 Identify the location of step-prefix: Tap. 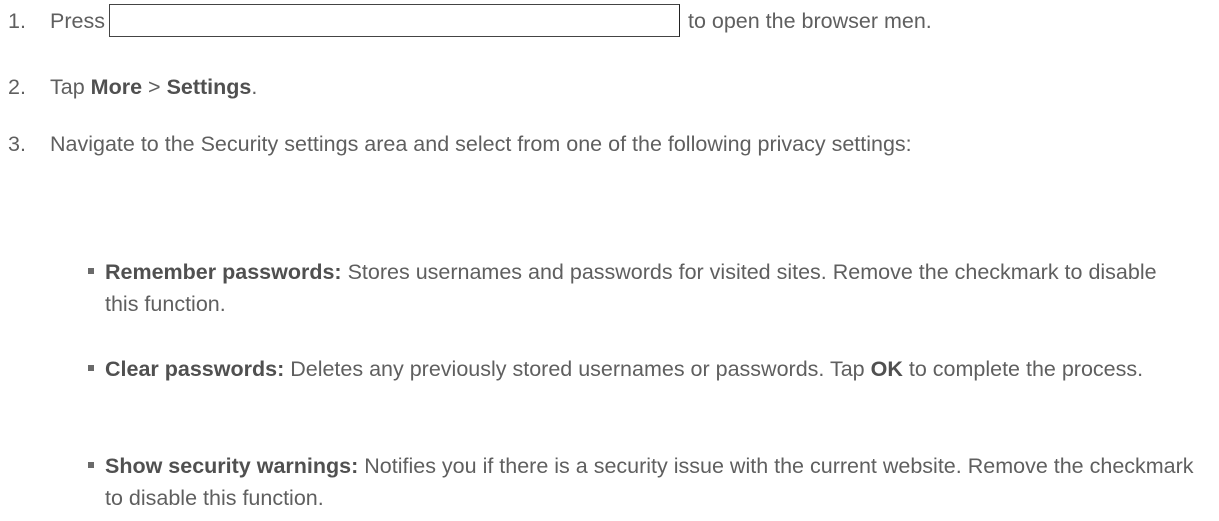
(67, 87).